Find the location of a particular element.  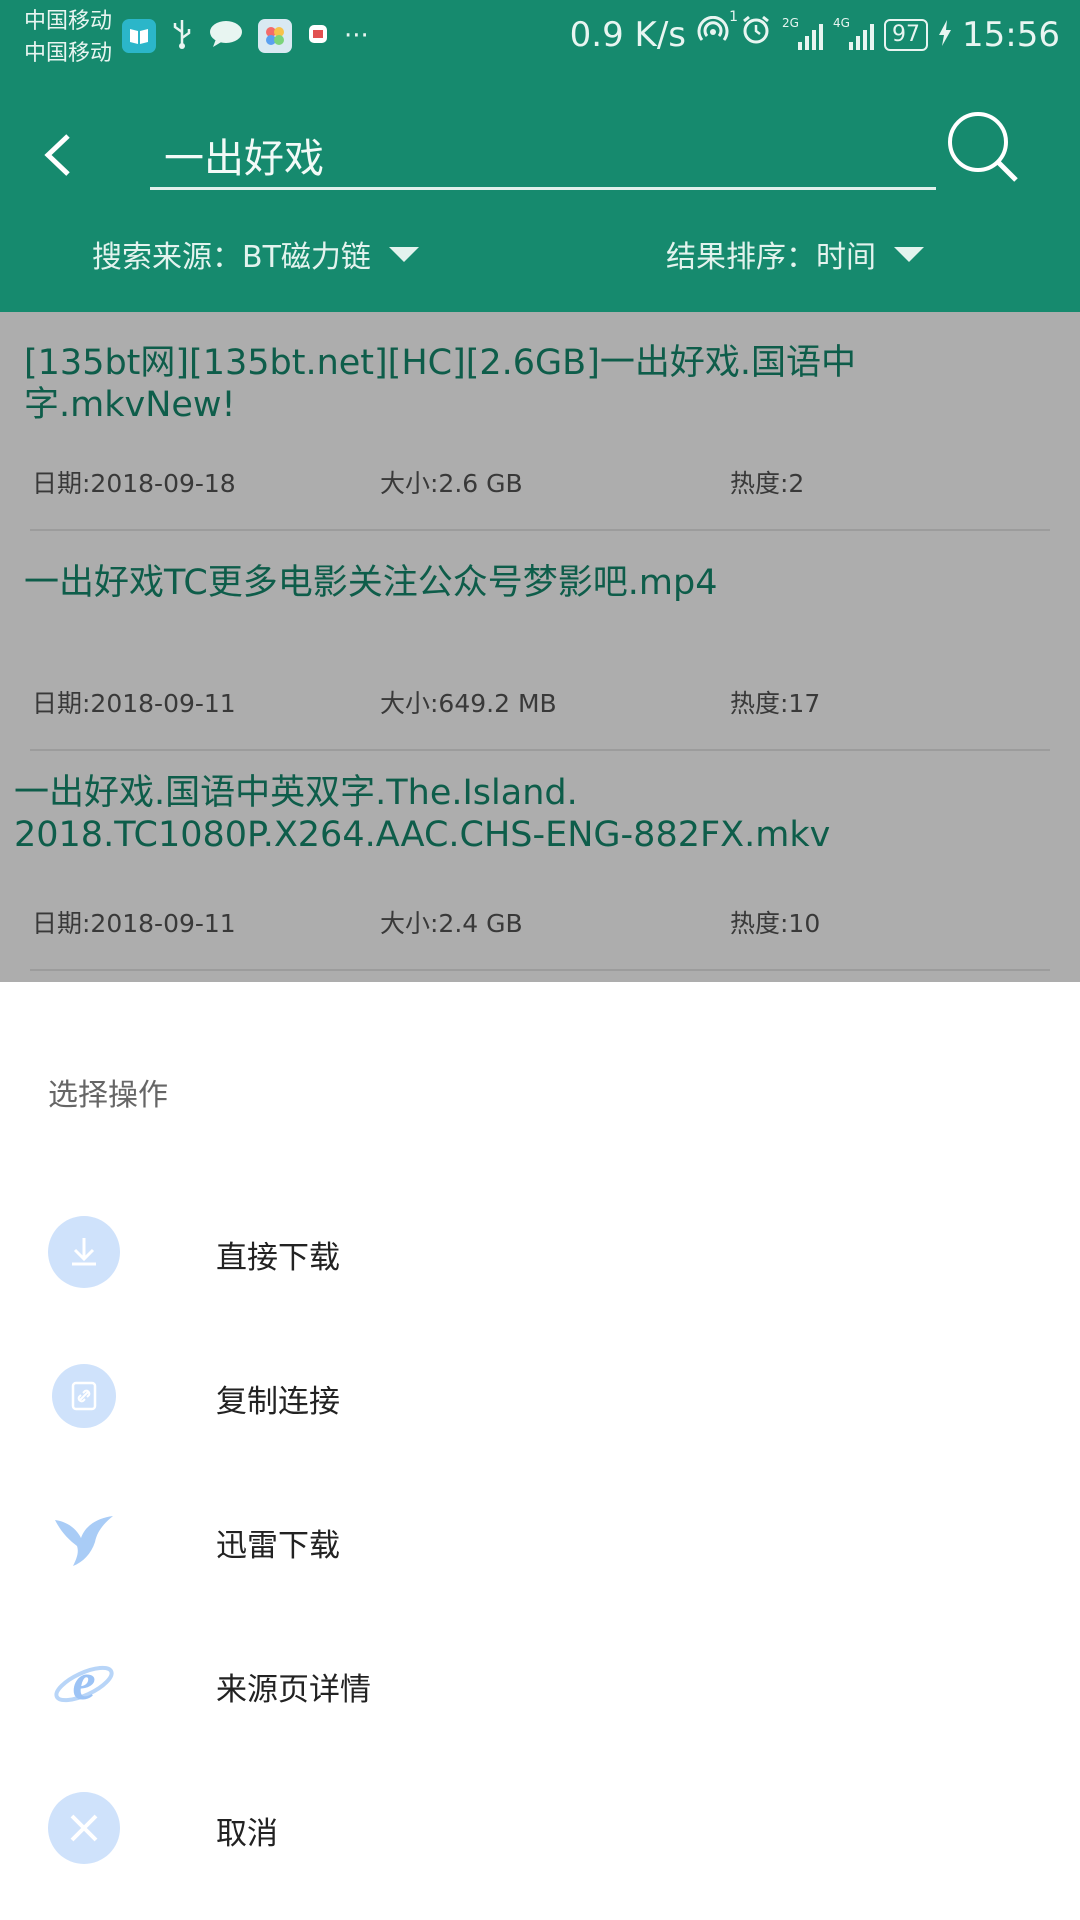

back-button is located at coordinates (59, 155).